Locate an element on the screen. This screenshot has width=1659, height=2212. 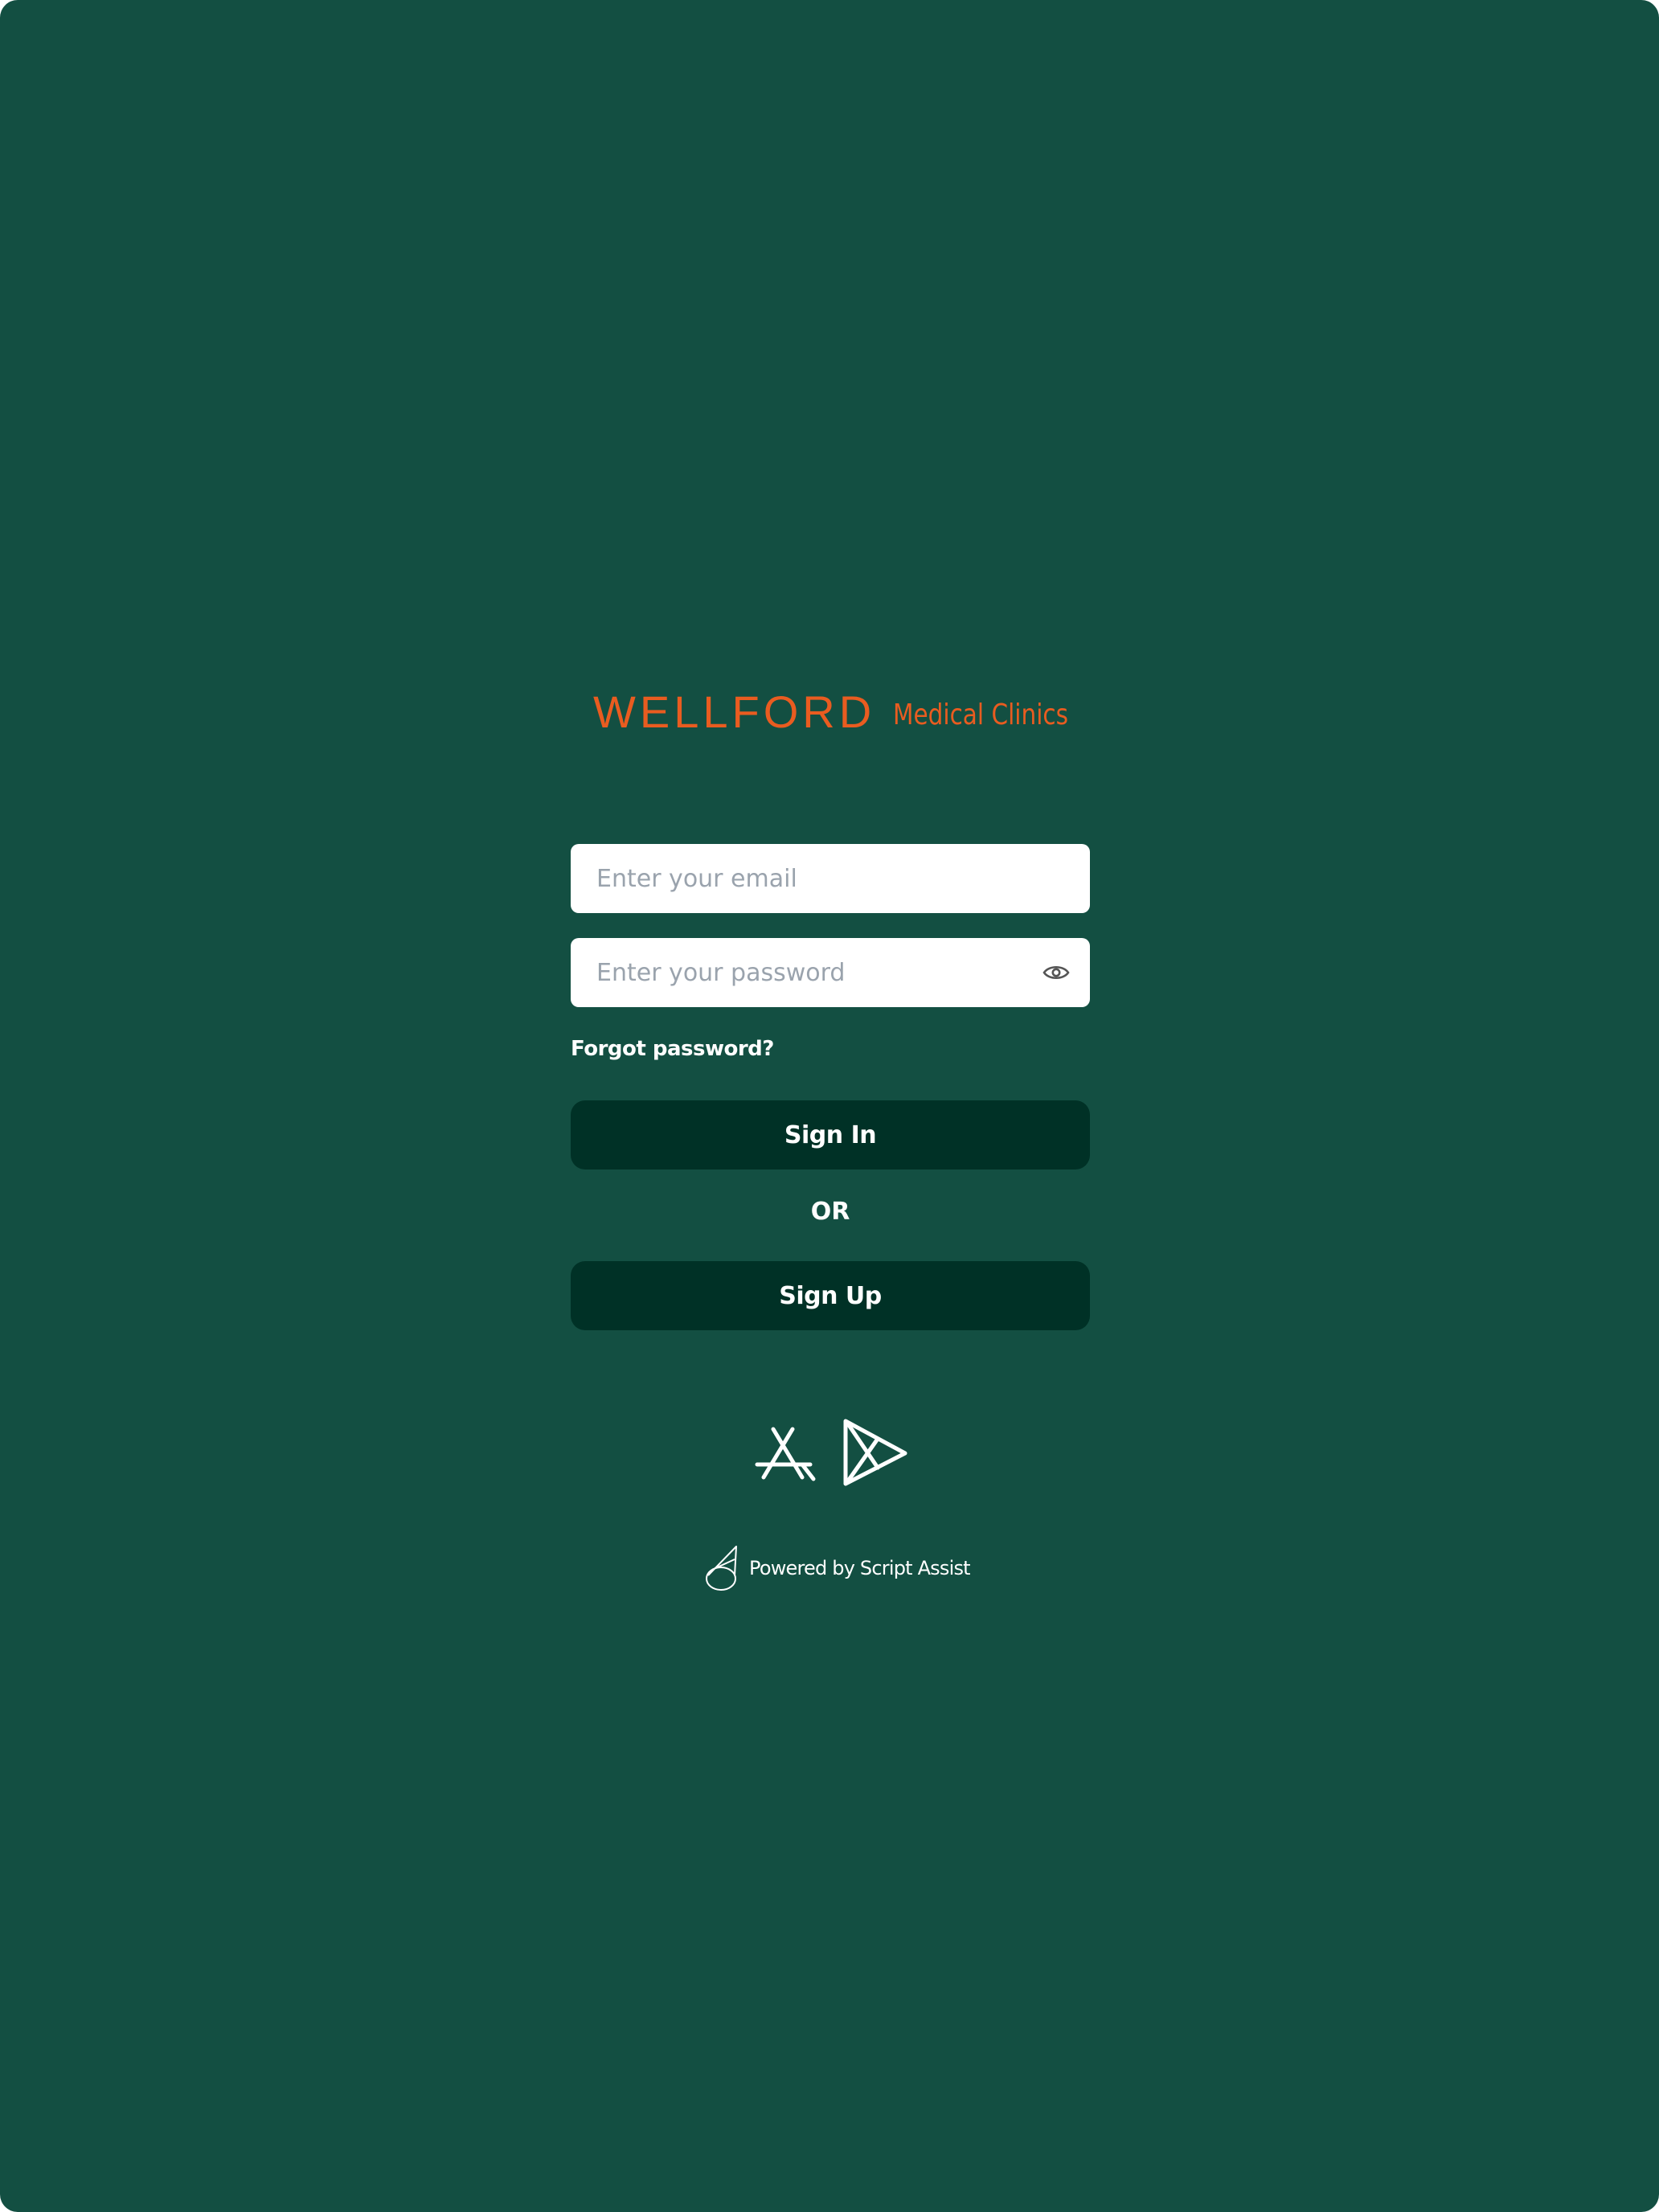
brand-subtitle: Medical Clinics is located at coordinates (981, 714).